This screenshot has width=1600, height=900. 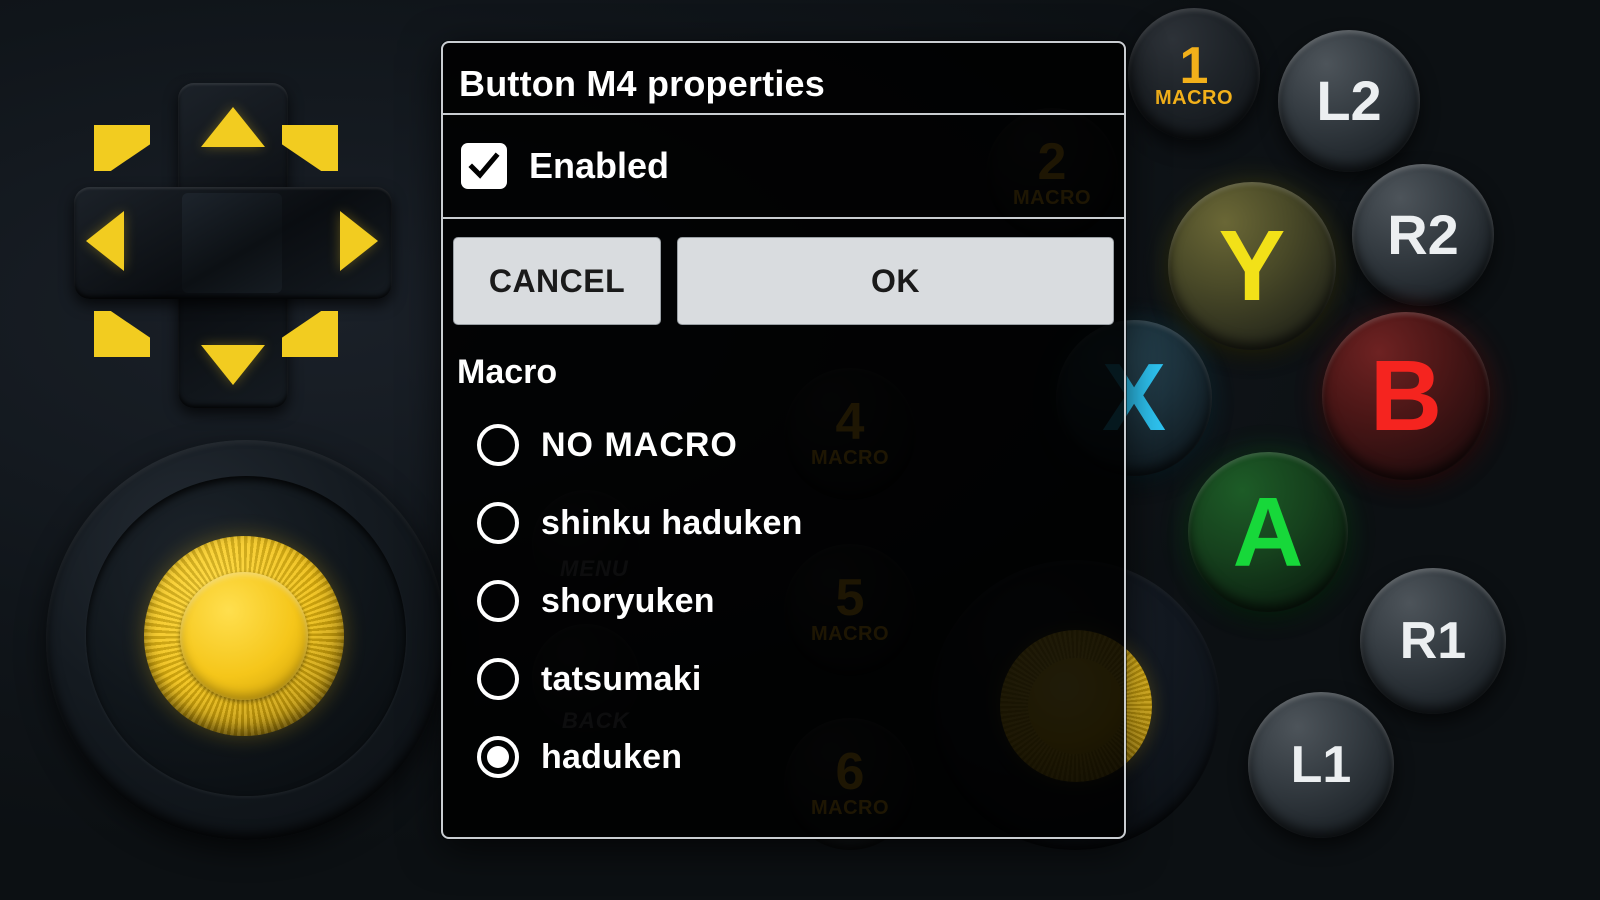 I want to click on macro-option-shoryuken: shoryuken, so click(x=800, y=601).